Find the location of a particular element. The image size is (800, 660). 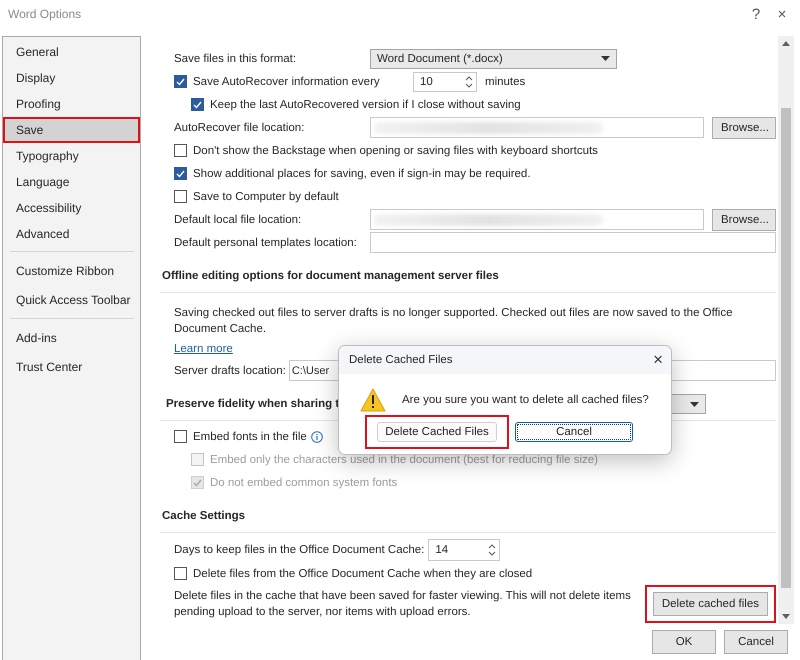

field-label: Default local file location: is located at coordinates (238, 220).